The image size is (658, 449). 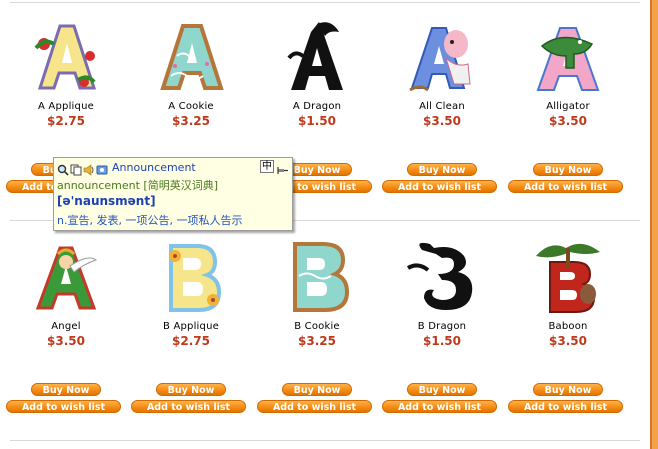 What do you see at coordinates (106, 201) in the screenshot?
I see `popup-phonetic: [ə'naunsmənt]` at bounding box center [106, 201].